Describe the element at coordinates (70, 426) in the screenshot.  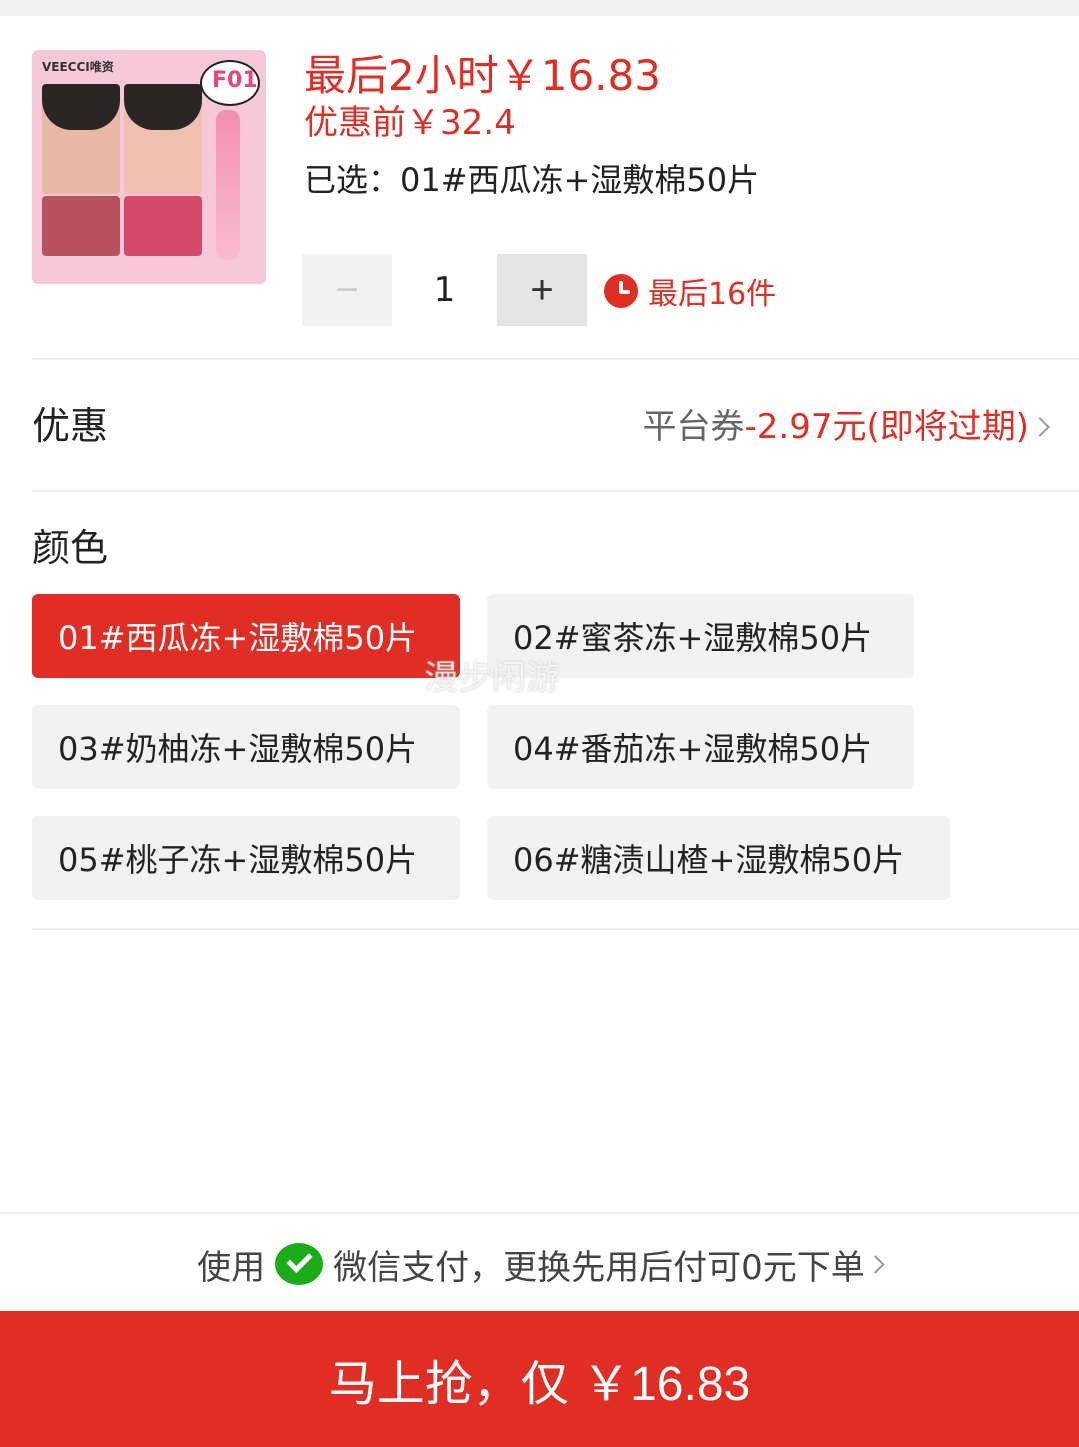
I see `coupon-label: 优惠` at that location.